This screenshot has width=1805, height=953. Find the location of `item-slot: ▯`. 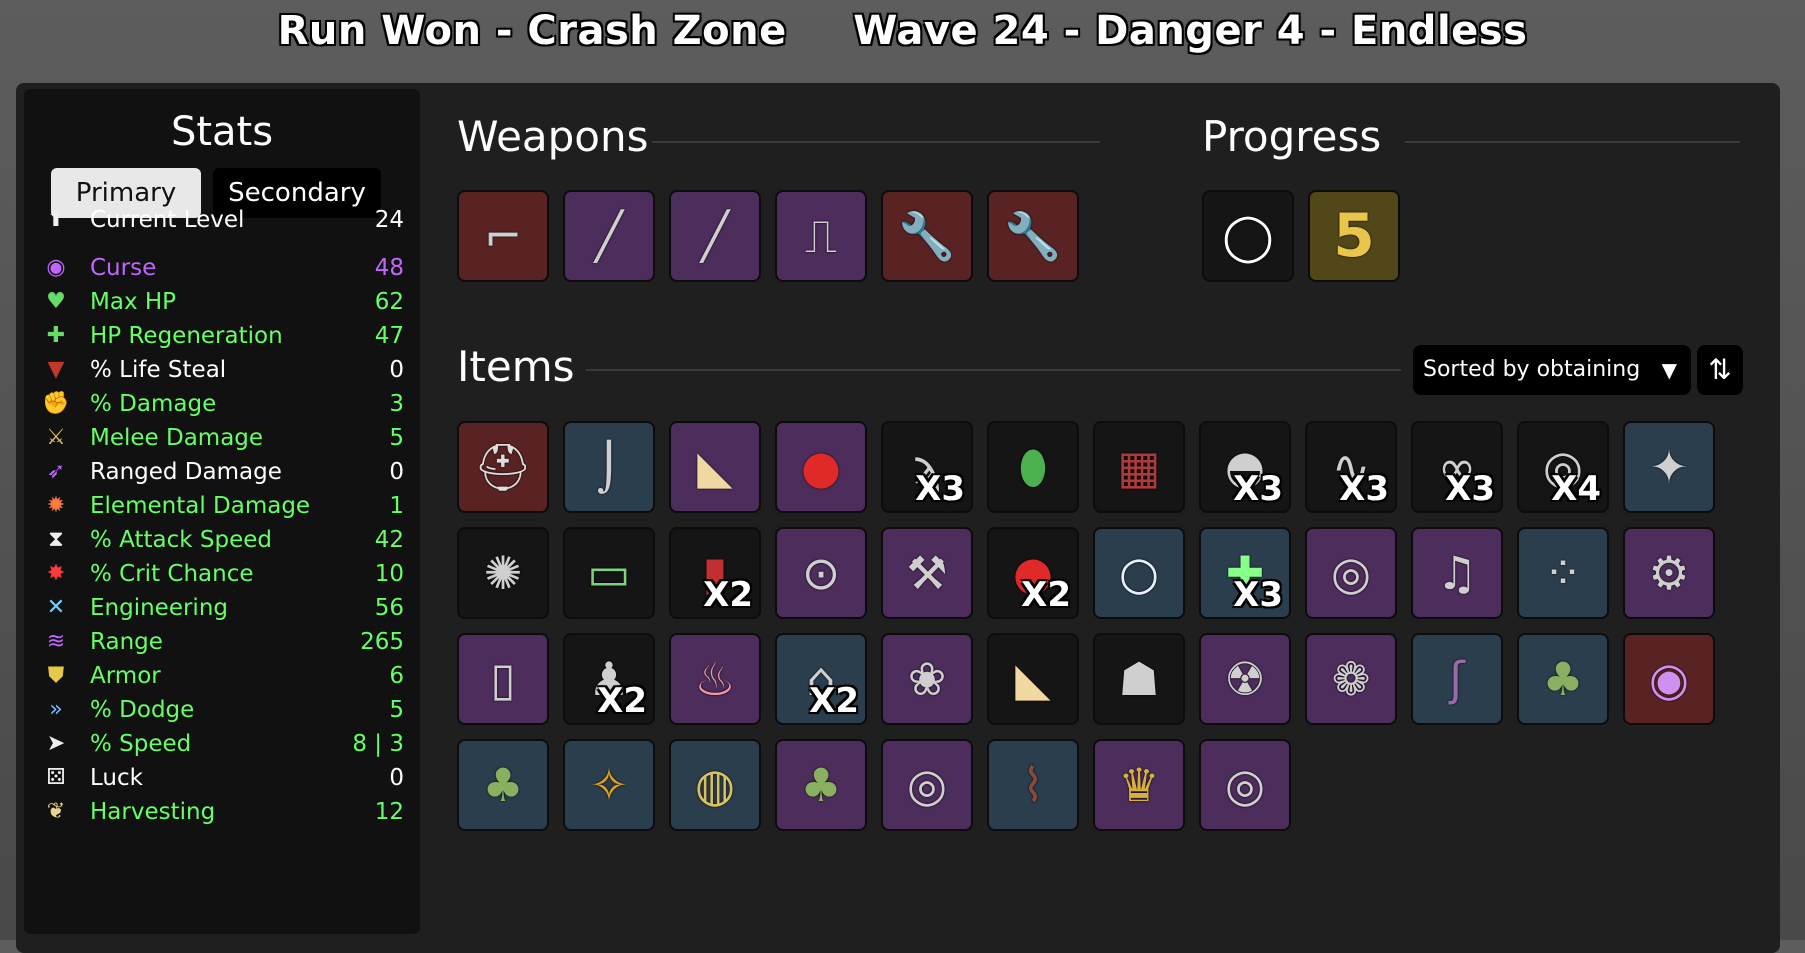

item-slot: ▯ is located at coordinates (503, 679).